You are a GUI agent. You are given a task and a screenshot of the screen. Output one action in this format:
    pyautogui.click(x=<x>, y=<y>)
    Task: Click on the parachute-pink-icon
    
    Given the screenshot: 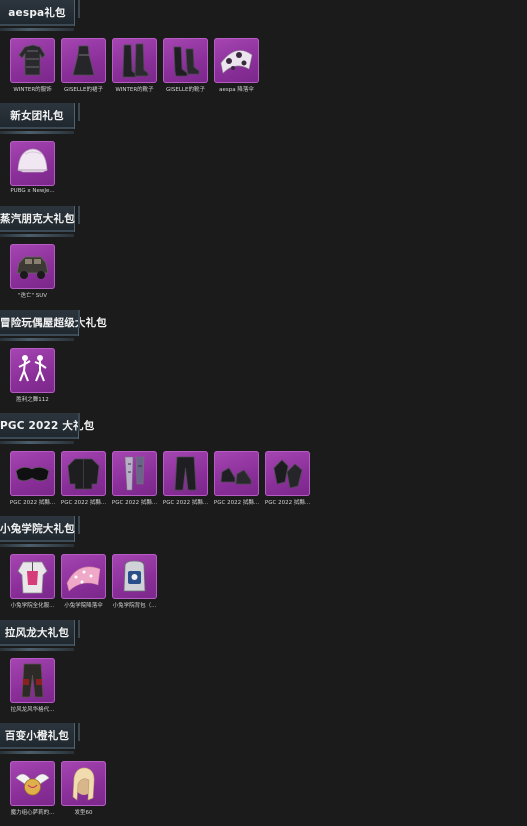 What is the action you would take?
    pyautogui.click(x=83, y=579)
    